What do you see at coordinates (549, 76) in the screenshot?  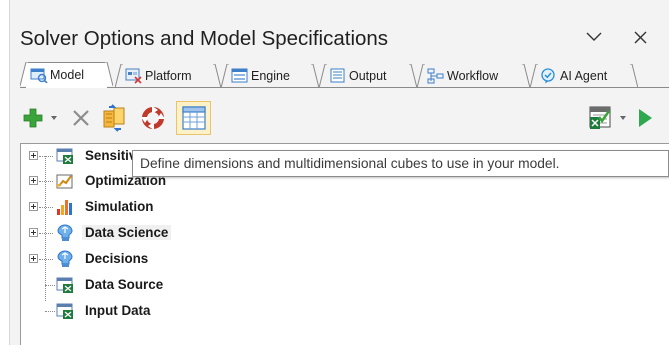 I see `ai-agent-icon` at bounding box center [549, 76].